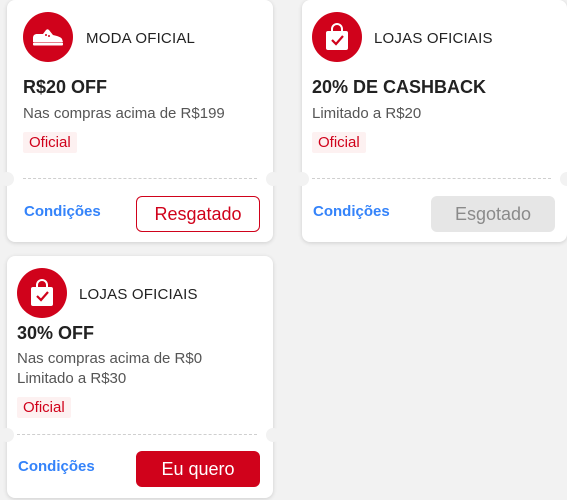 This screenshot has height=500, width=567. What do you see at coordinates (399, 87) in the screenshot?
I see `coupon-title: 20% DE CASHBACK` at bounding box center [399, 87].